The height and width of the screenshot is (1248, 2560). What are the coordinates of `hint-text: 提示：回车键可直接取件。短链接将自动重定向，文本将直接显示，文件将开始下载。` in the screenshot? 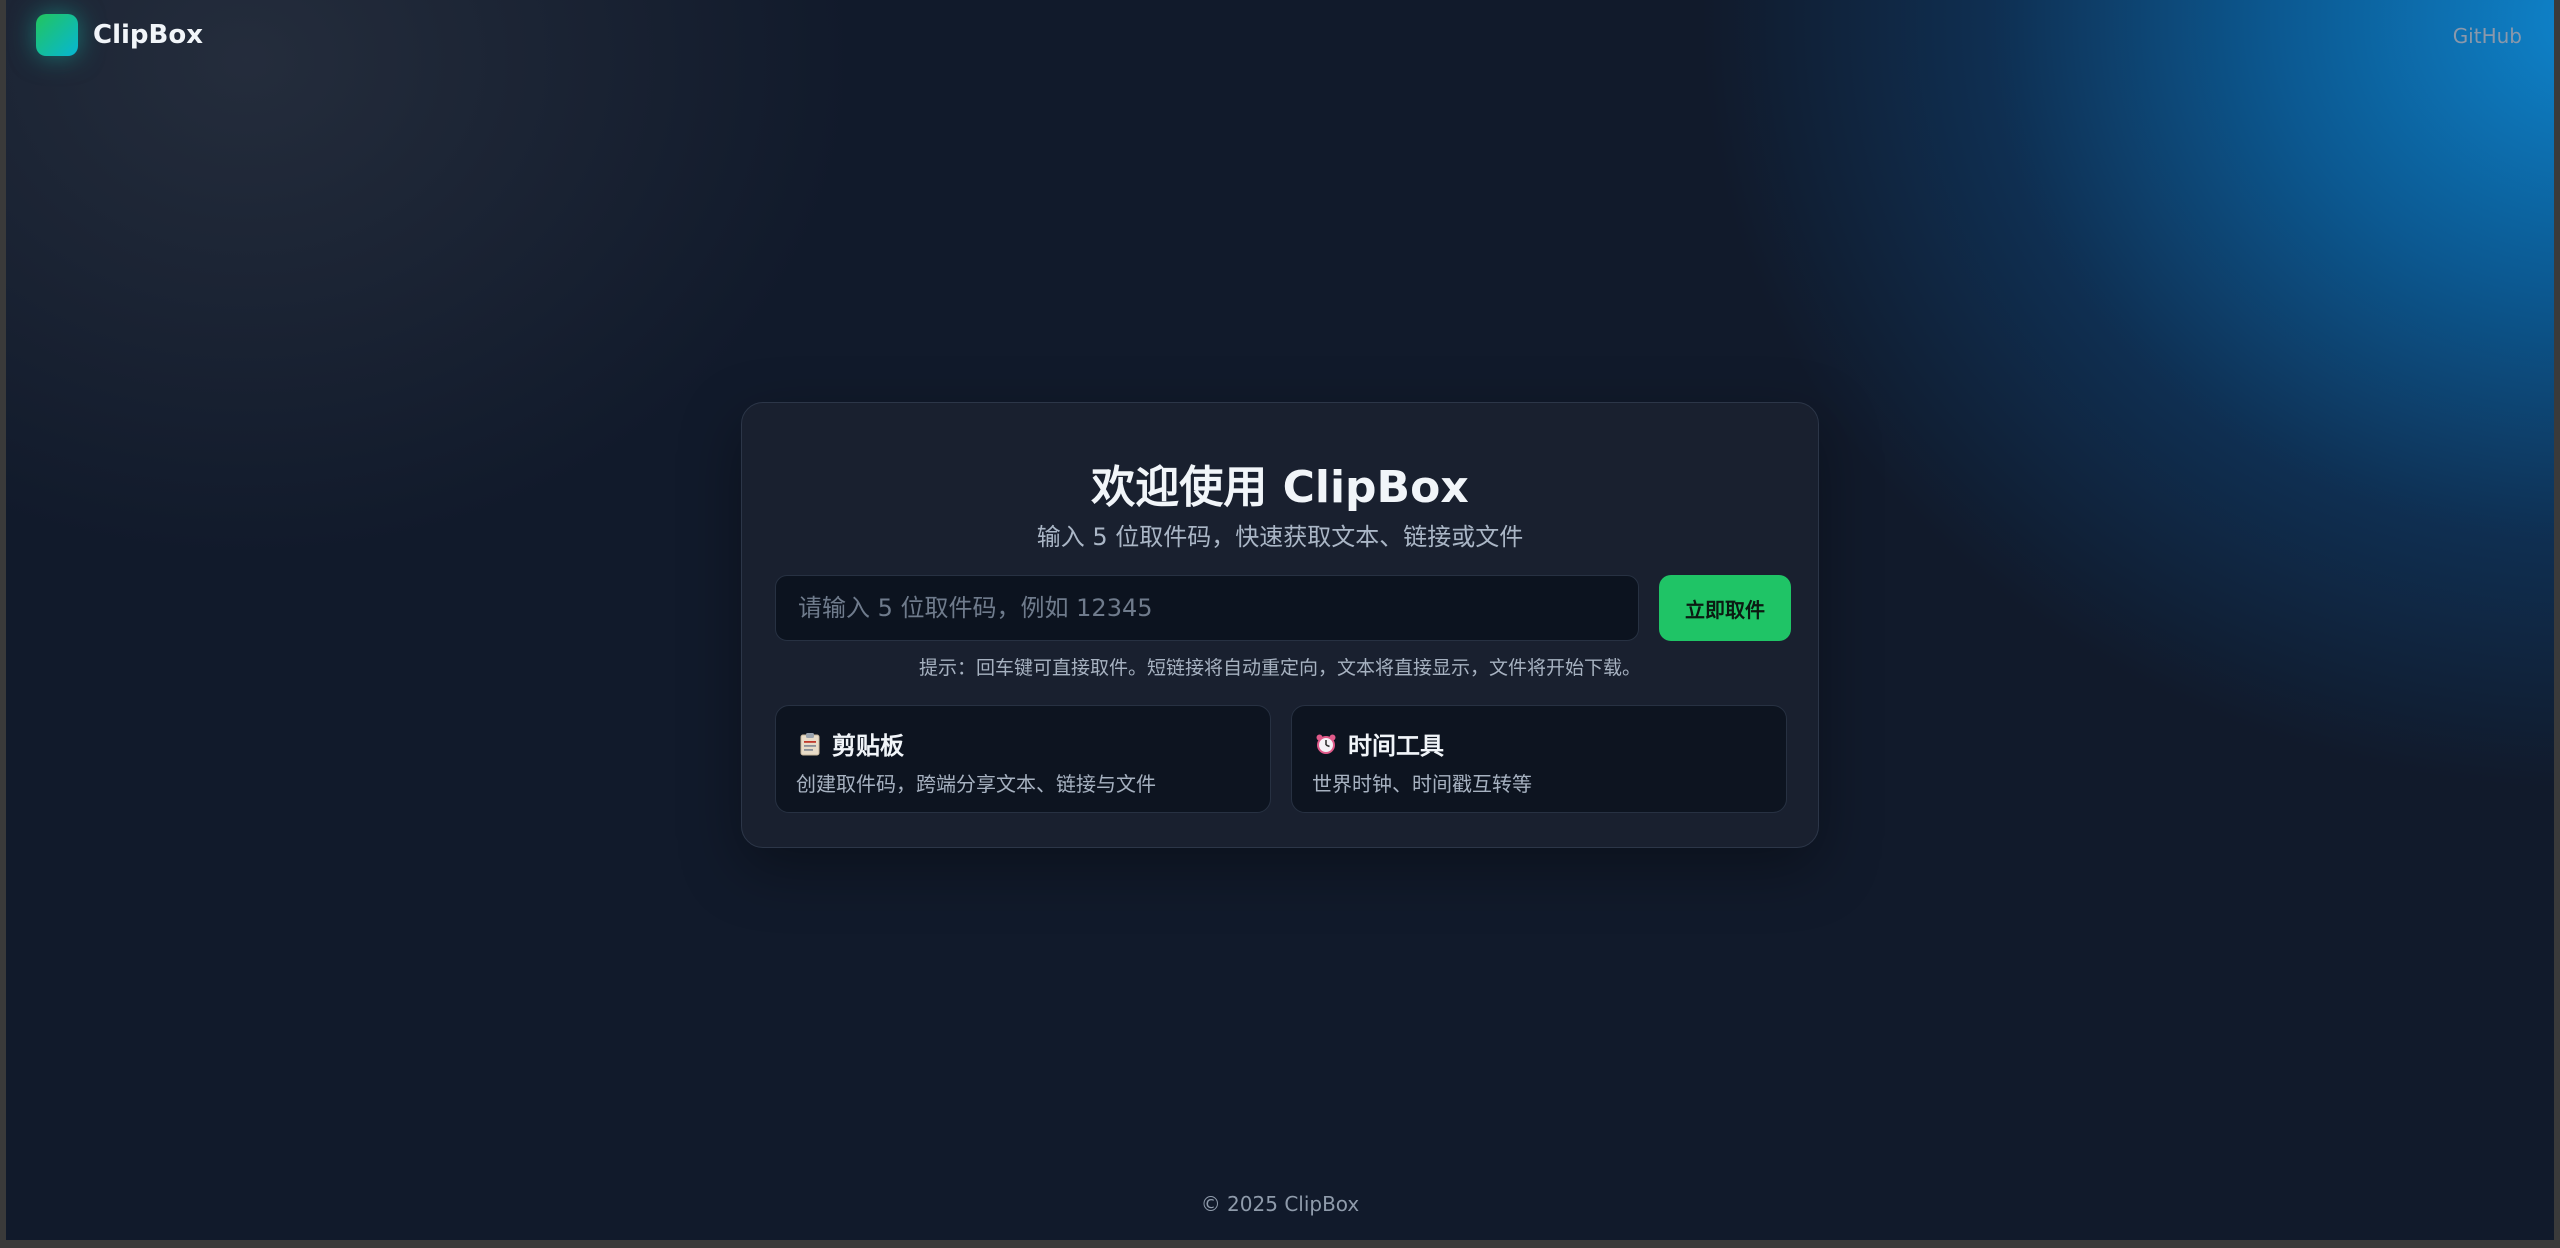 It's located at (1279, 668).